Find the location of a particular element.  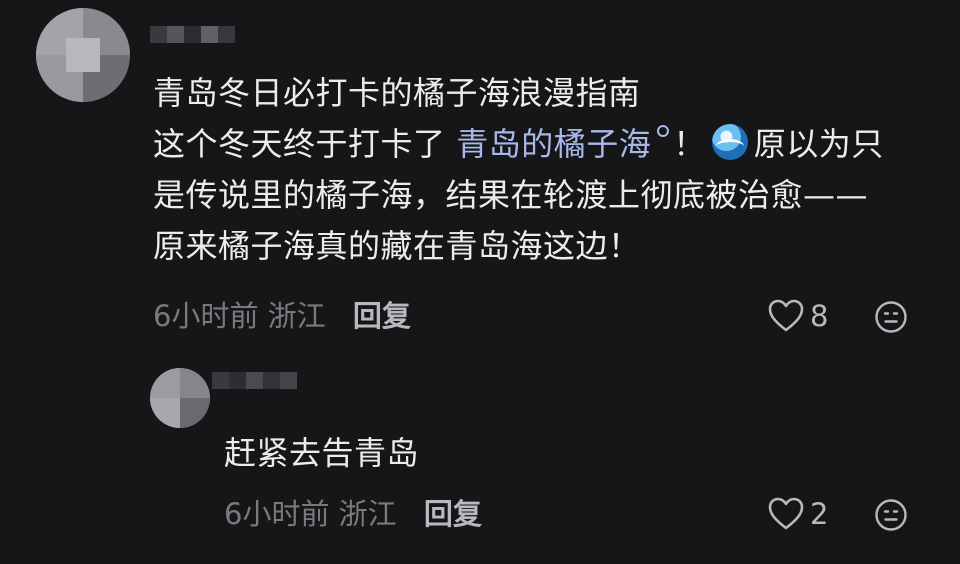

topic-link: 青岛的橘子海 is located at coordinates (553, 144).